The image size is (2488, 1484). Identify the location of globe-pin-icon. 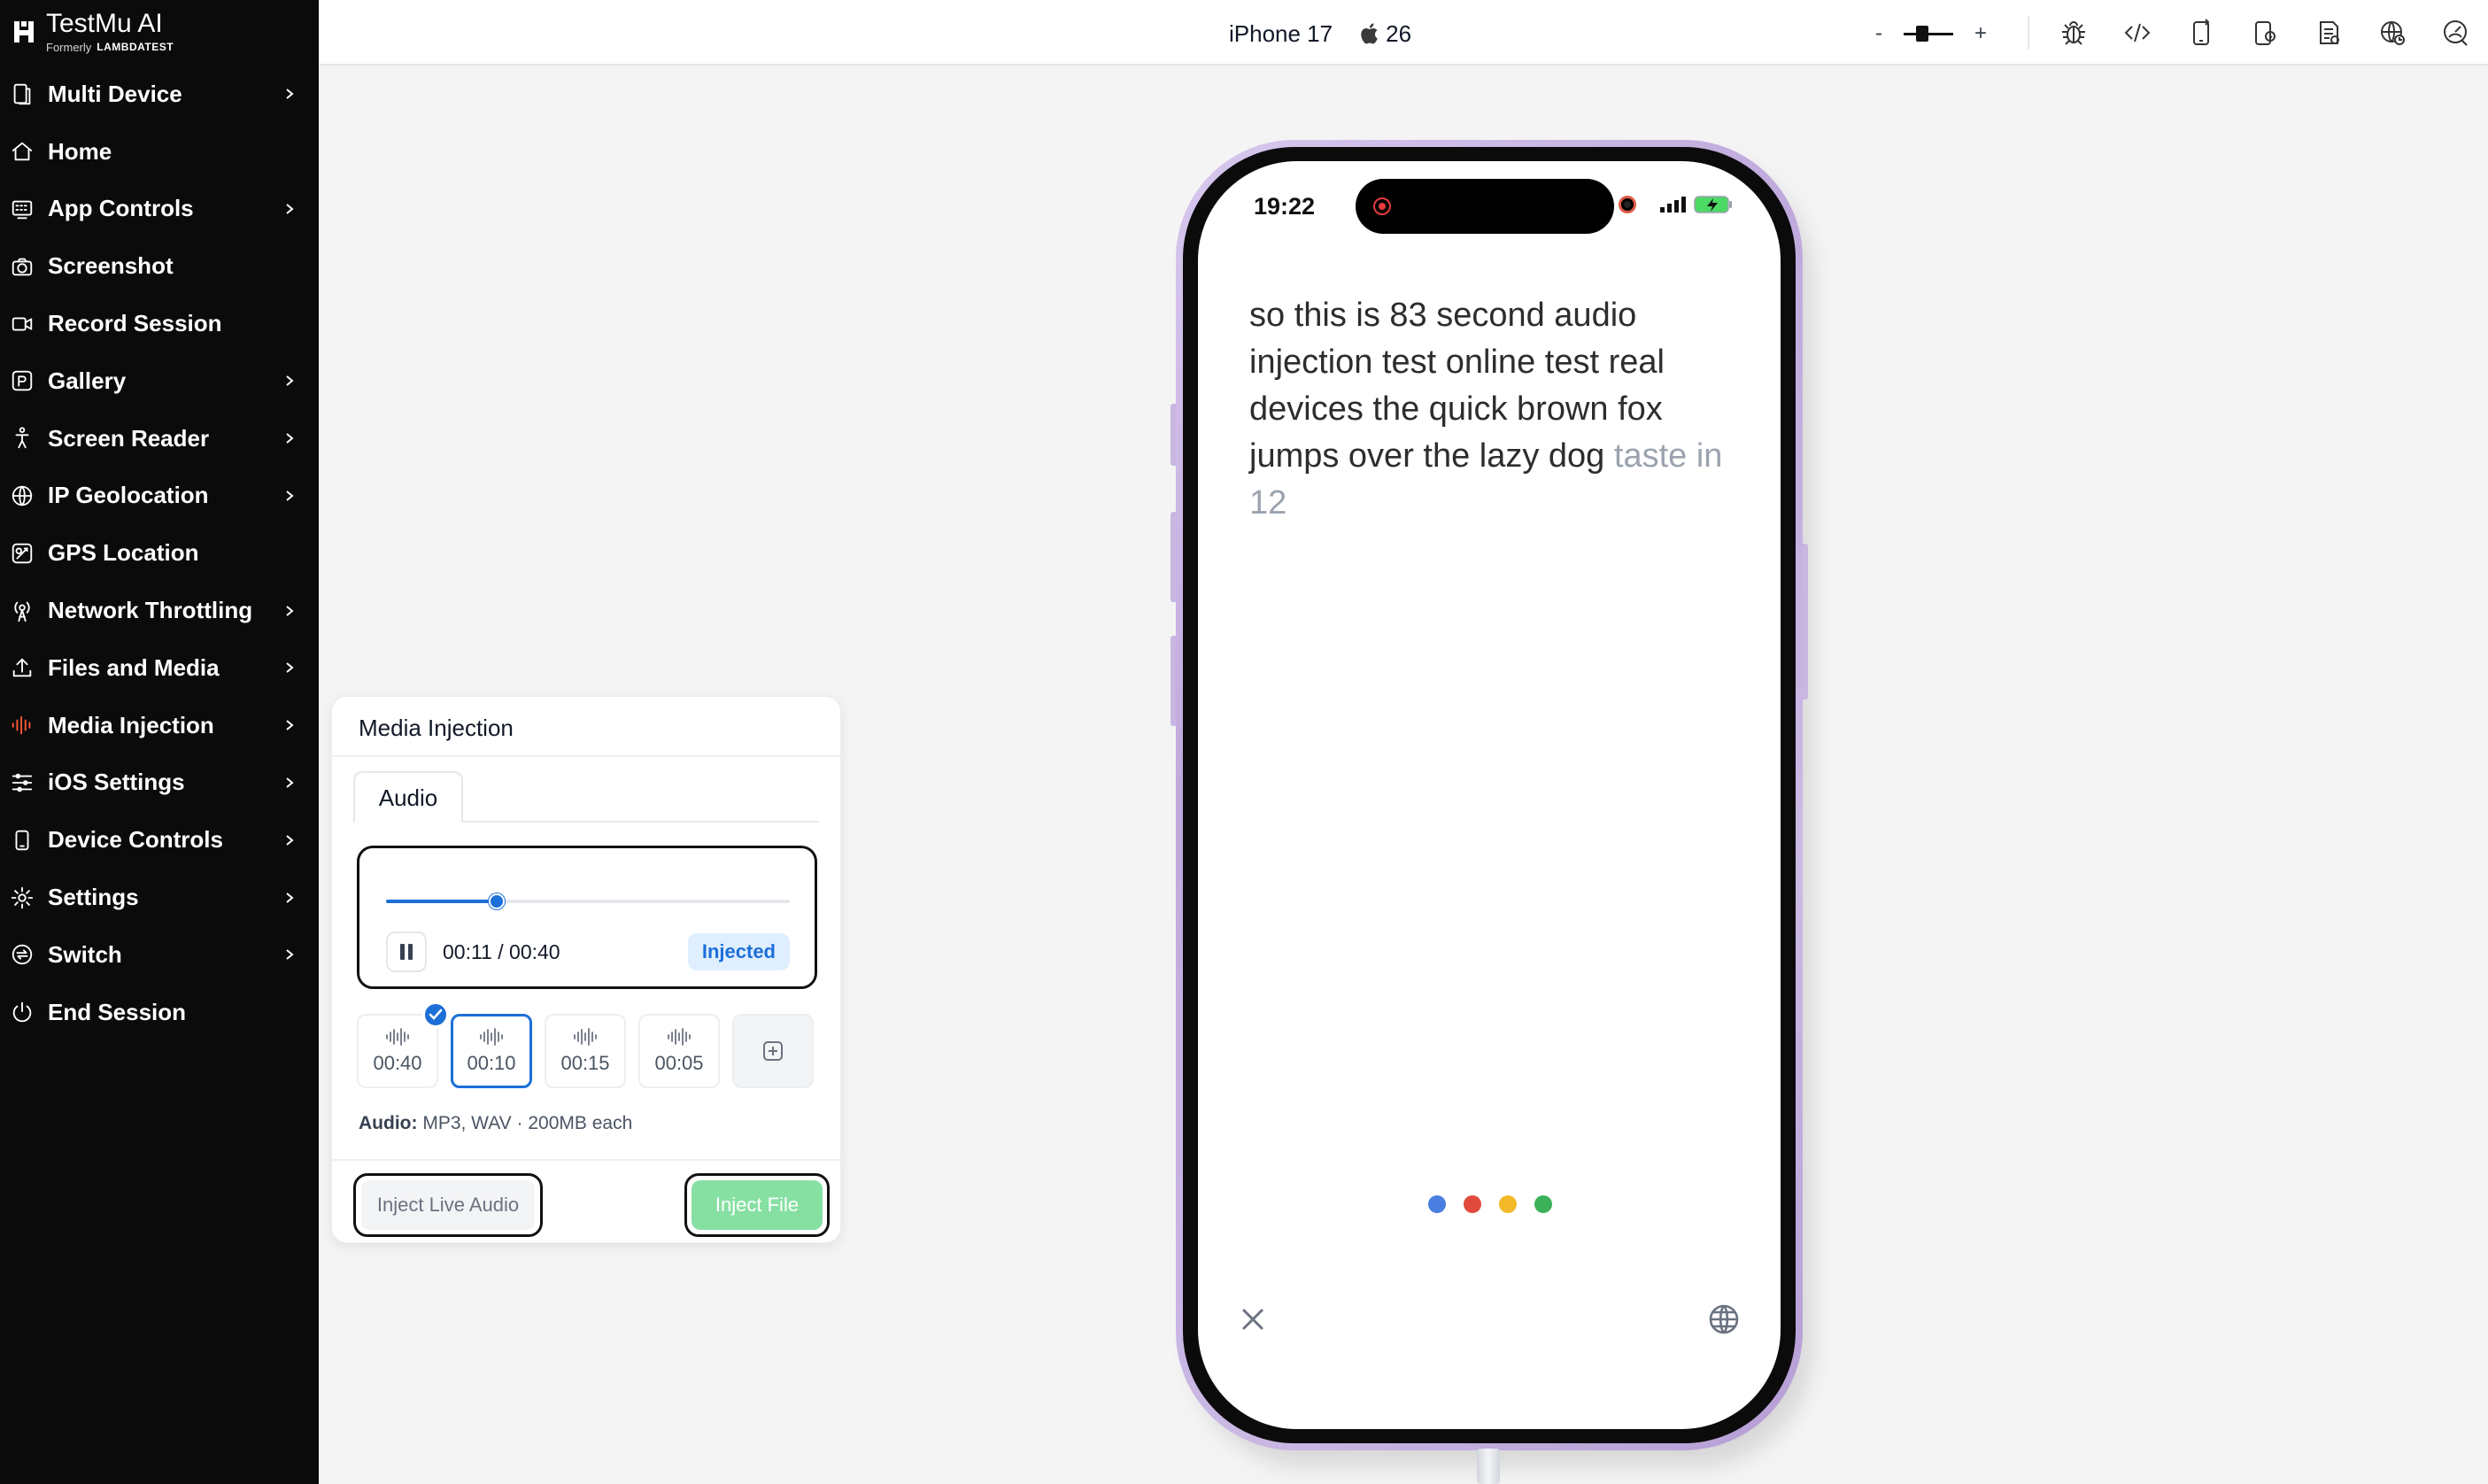
(22, 496).